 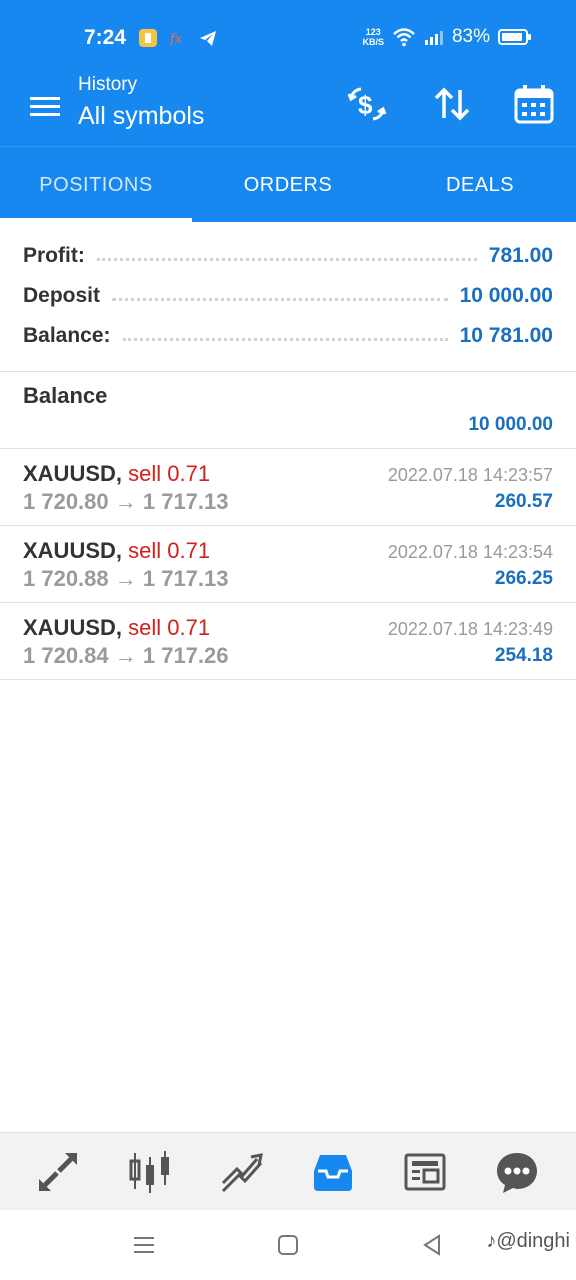 I want to click on app-notification-icon, so click(x=148, y=38).